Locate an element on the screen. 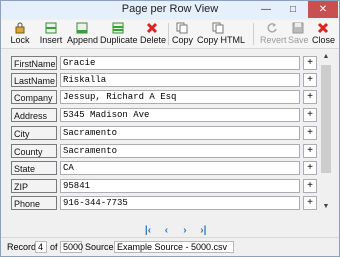 The width and height of the screenshot is (340, 257). of-label: of is located at coordinates (54, 247).